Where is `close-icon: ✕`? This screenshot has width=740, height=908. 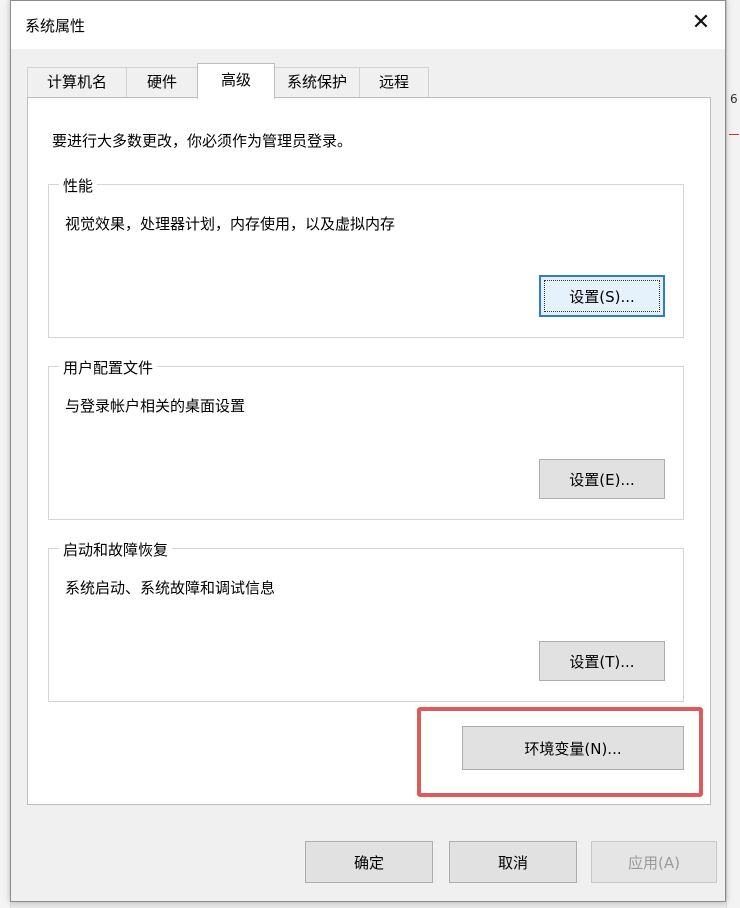
close-icon: ✕ is located at coordinates (701, 23).